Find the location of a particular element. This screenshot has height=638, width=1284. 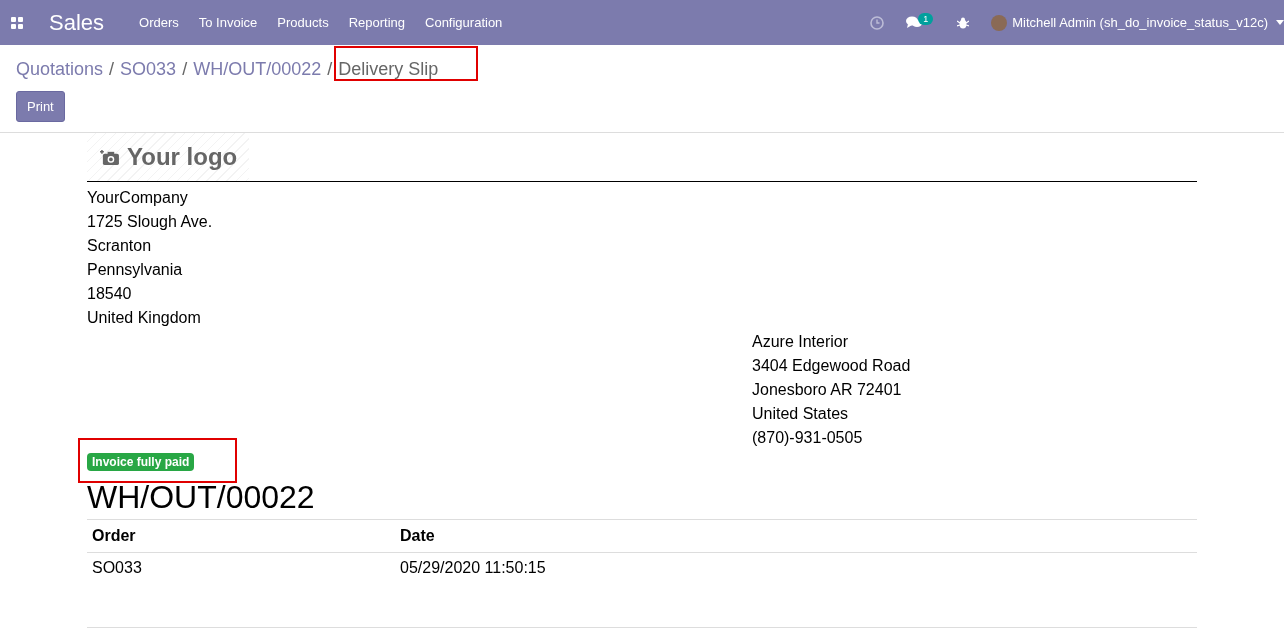

company-address-line: 1725 Slough Ave. is located at coordinates (150, 222).